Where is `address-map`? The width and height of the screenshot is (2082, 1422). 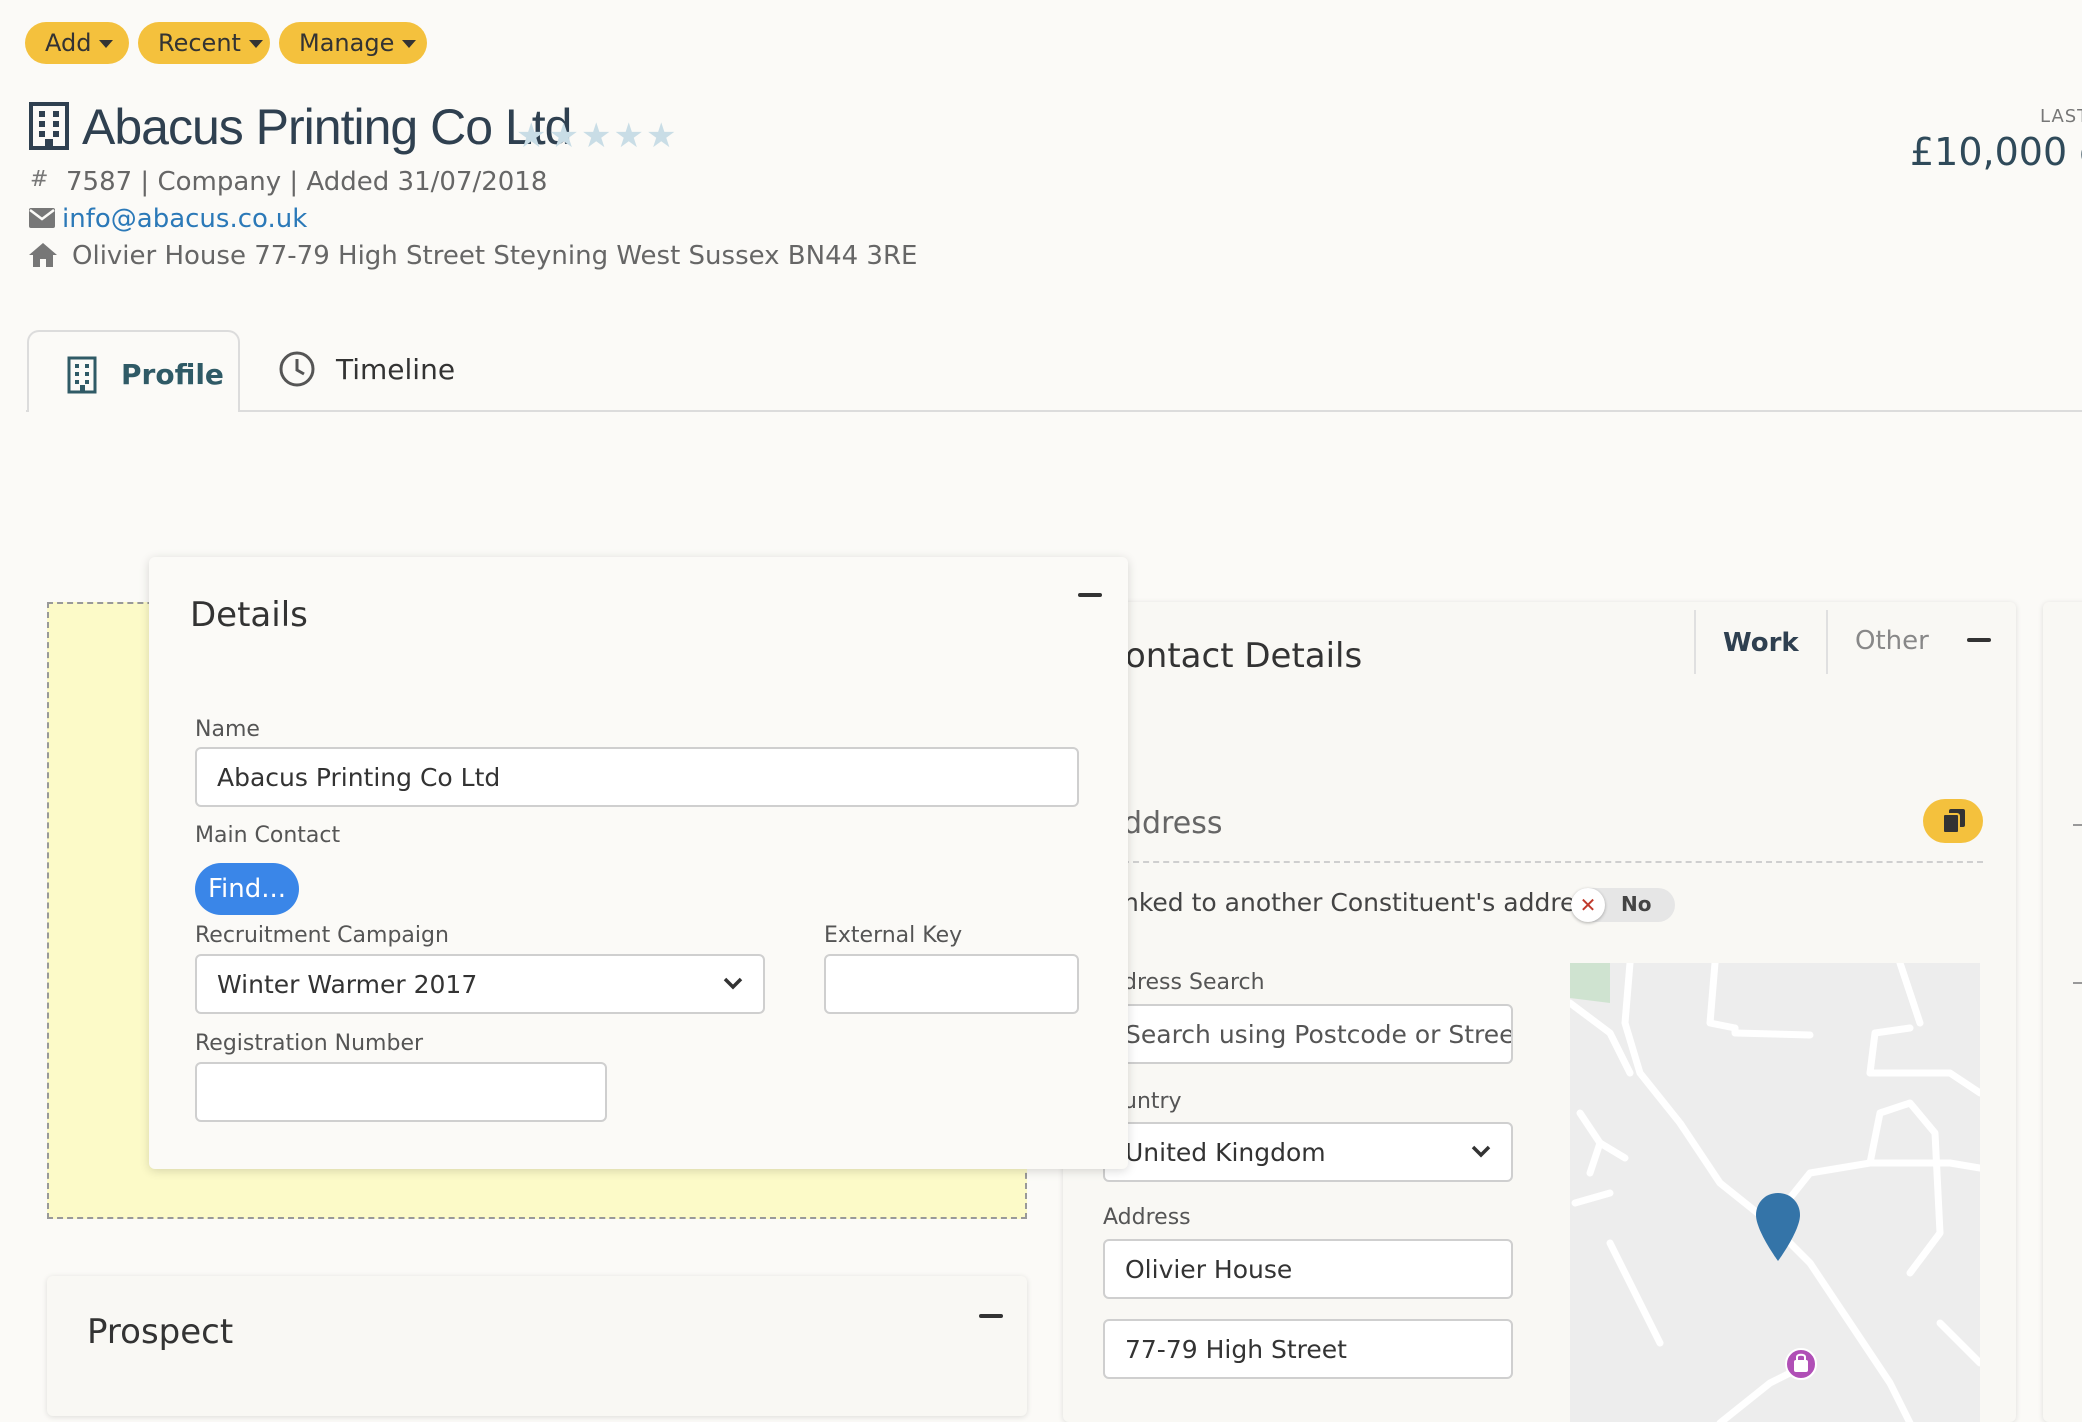 address-map is located at coordinates (1775, 1192).